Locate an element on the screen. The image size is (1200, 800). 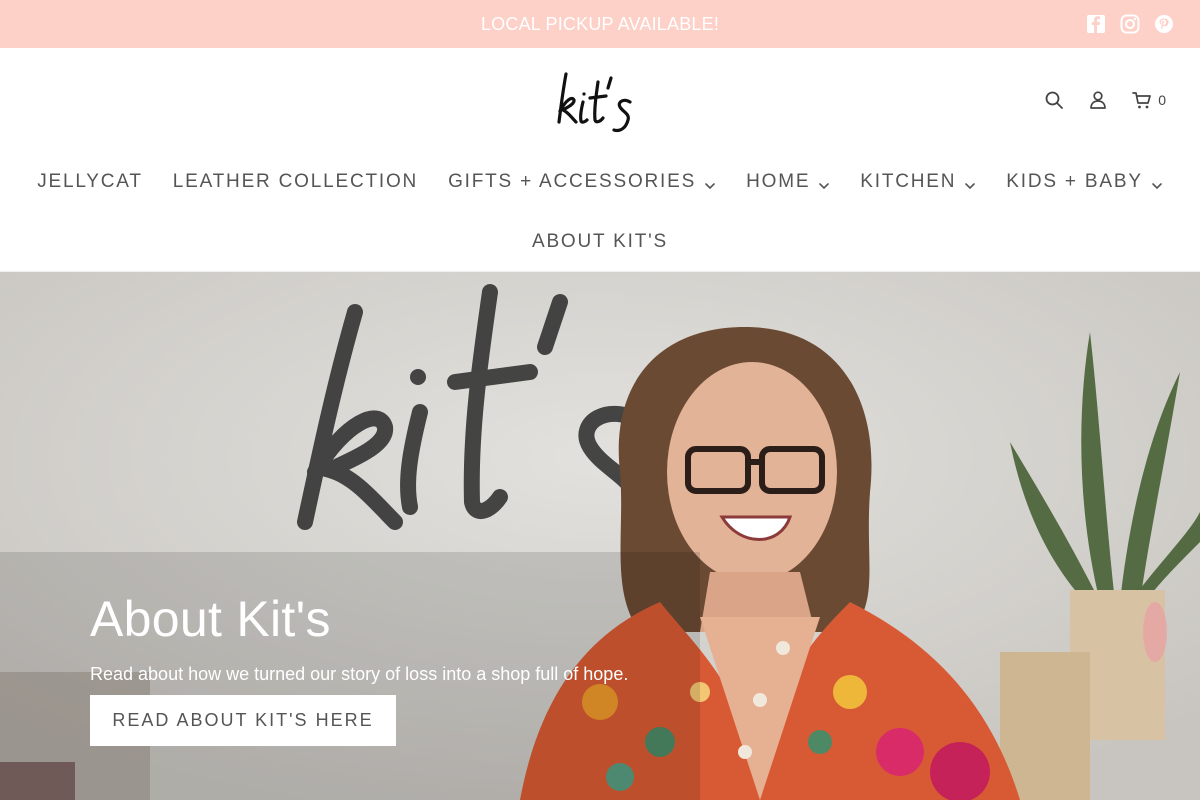
announcement-text: LOCAL PICKUP AVAILABLE! is located at coordinates (600, 24).